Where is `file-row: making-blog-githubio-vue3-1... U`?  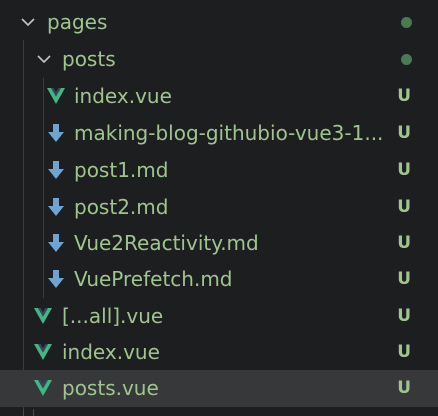 file-row: making-blog-githubio-vue3-1... U is located at coordinates (219, 133).